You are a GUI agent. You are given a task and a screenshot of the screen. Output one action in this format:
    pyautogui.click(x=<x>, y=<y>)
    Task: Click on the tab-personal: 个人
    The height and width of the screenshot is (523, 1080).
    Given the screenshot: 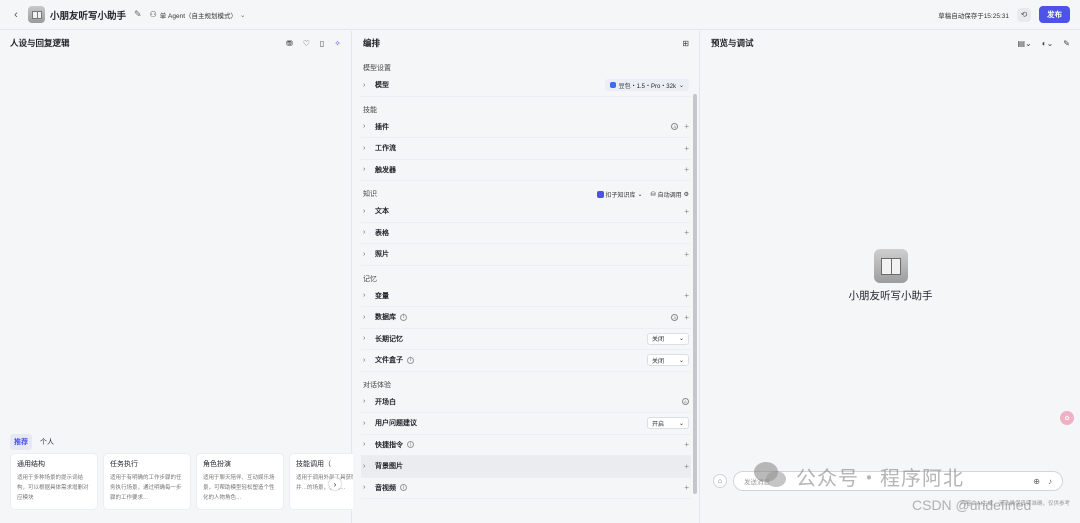 What is the action you would take?
    pyautogui.click(x=47, y=442)
    